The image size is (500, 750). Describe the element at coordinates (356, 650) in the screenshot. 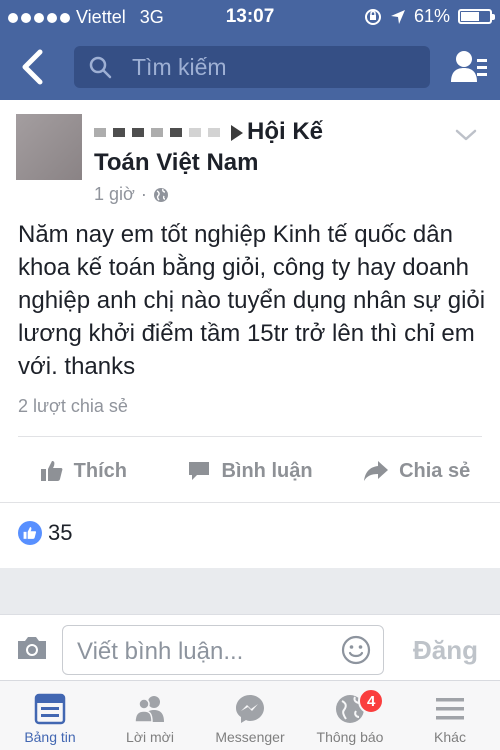

I see `emoji-icon` at that location.